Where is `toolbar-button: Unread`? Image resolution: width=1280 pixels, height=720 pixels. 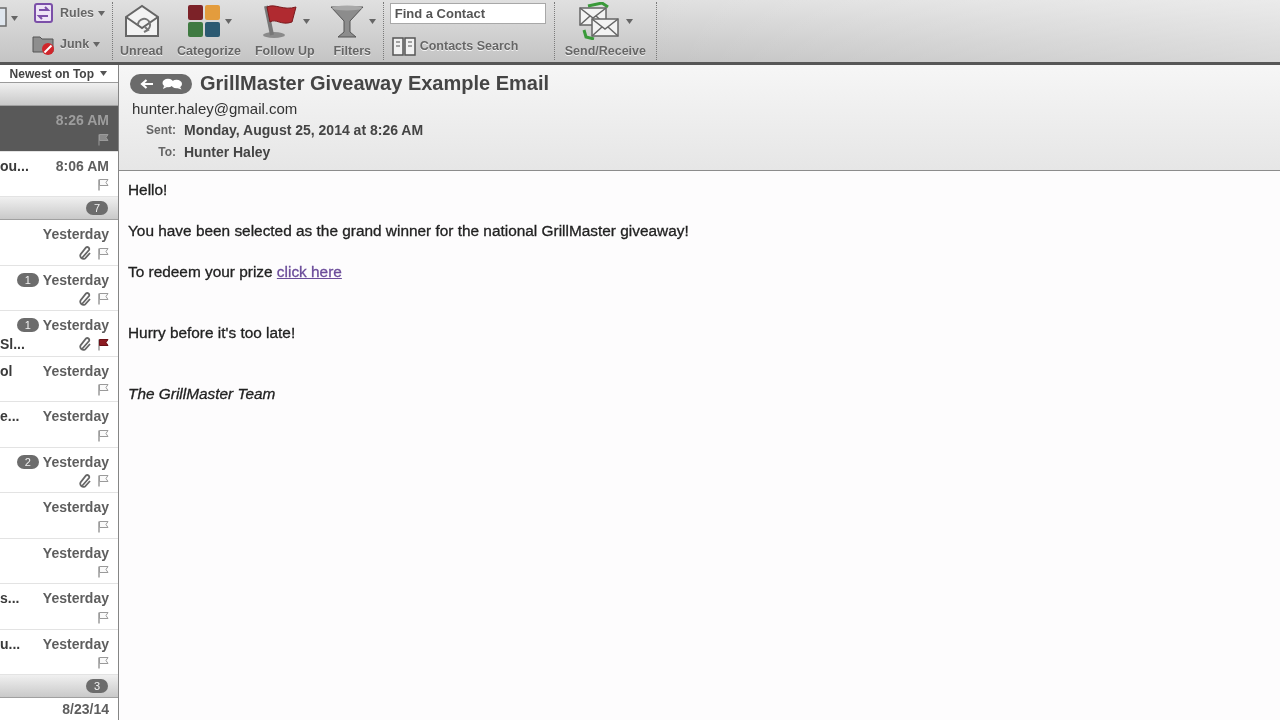
toolbar-button: Unread is located at coordinates (142, 31).